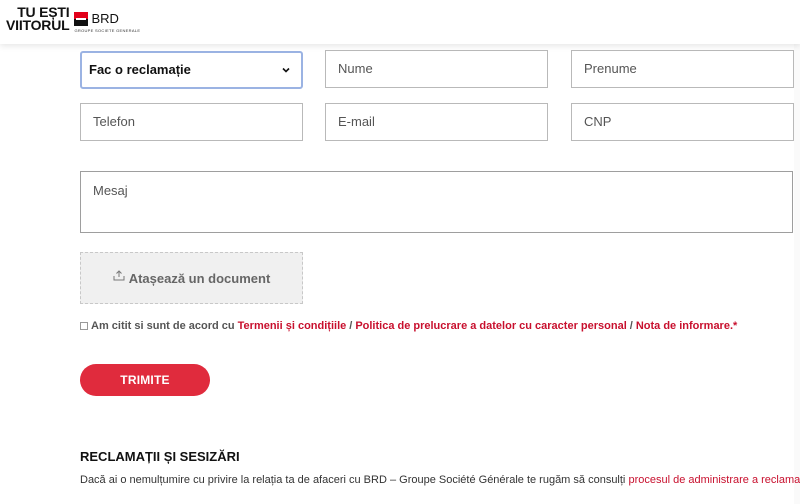 This screenshot has height=504, width=800. Describe the element at coordinates (714, 480) in the screenshot. I see `complaints-process-link: procesul de administrare a reclamațiilor` at that location.